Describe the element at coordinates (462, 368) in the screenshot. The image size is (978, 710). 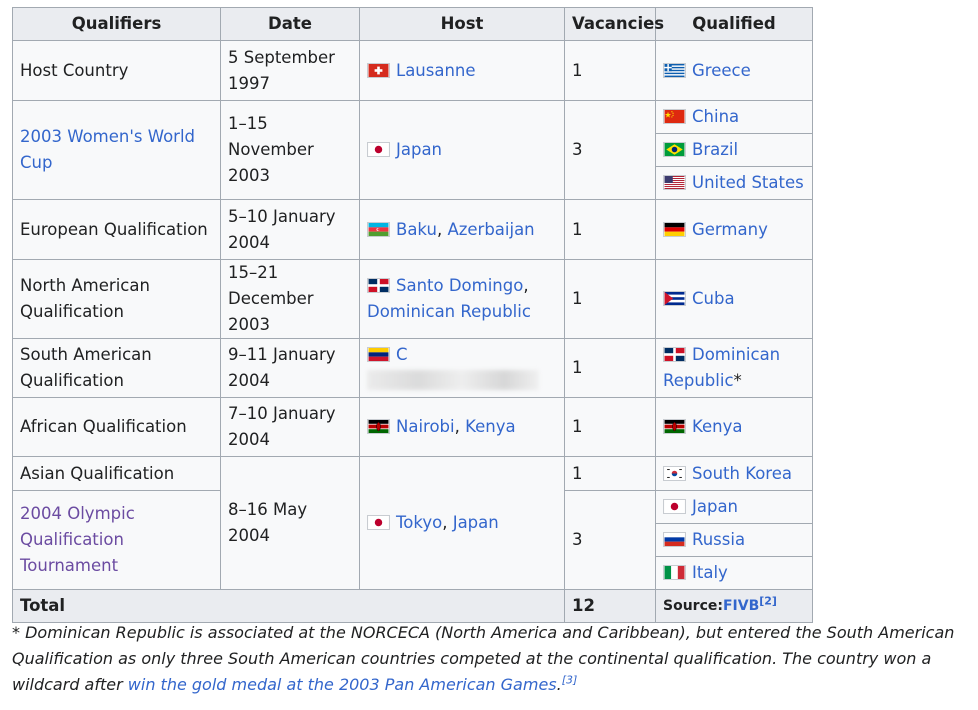
I see `host-cell: C` at that location.